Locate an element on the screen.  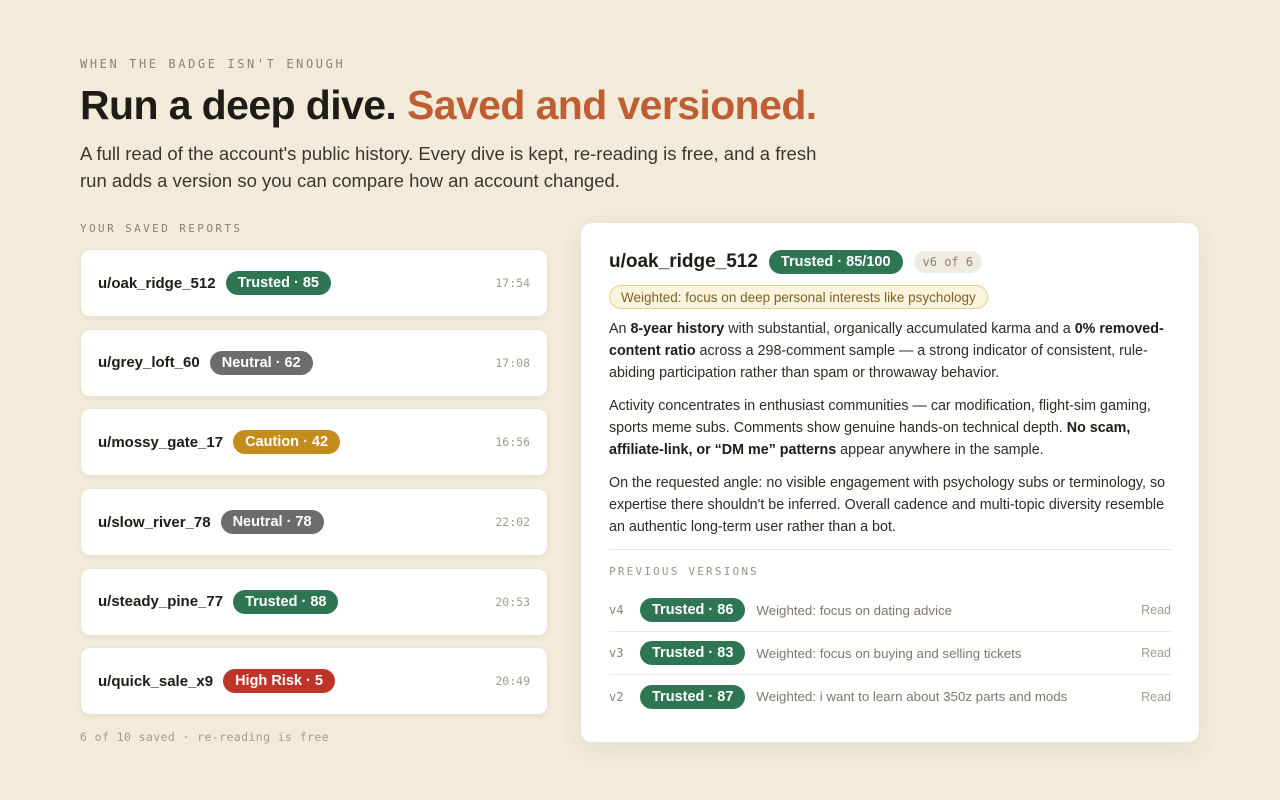
report-card: u/grey_loft_60 Neutral · 62 17:08 is located at coordinates (314, 362).